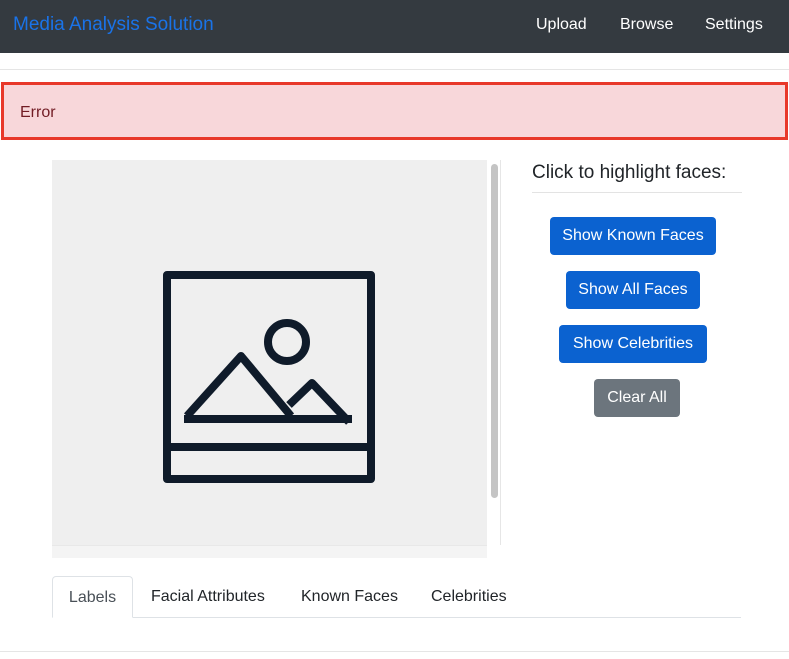 Image resolution: width=789 pixels, height=659 pixels. Describe the element at coordinates (208, 597) in the screenshot. I see `tab-facial-attributes: Facial Attributes` at that location.